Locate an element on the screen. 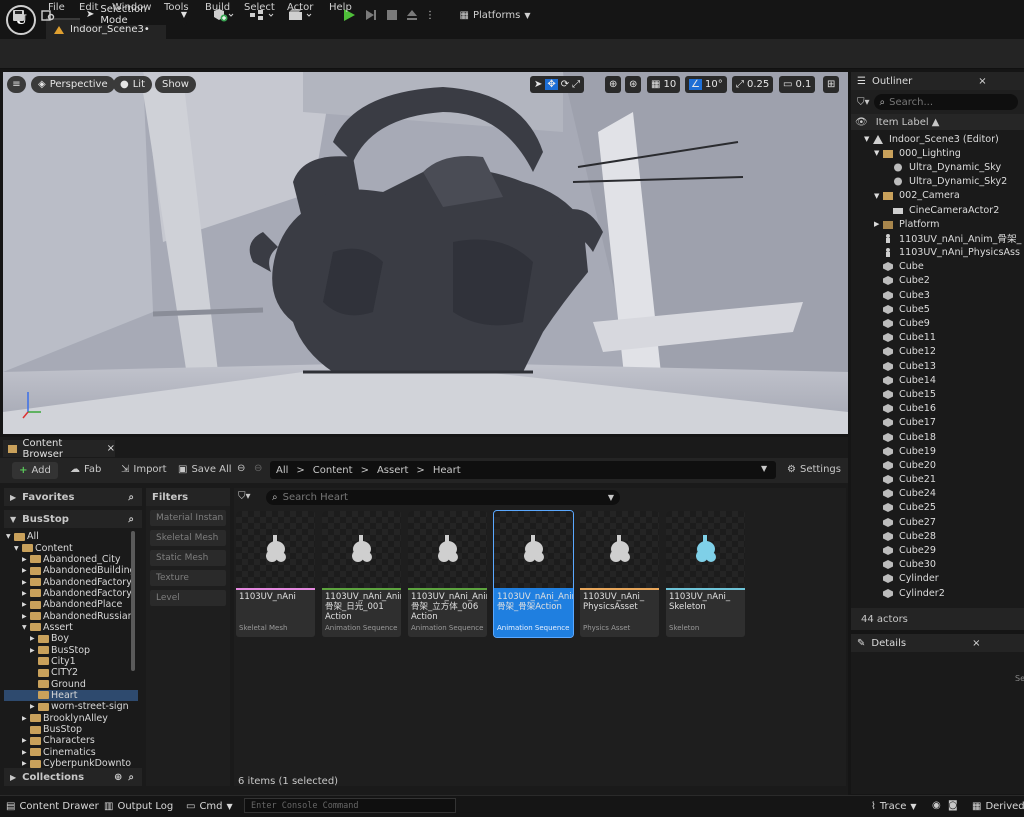 The width and height of the screenshot is (1024, 817). outliner-row: ▼ Indoor_Scene3 (Editor) is located at coordinates (937, 139).